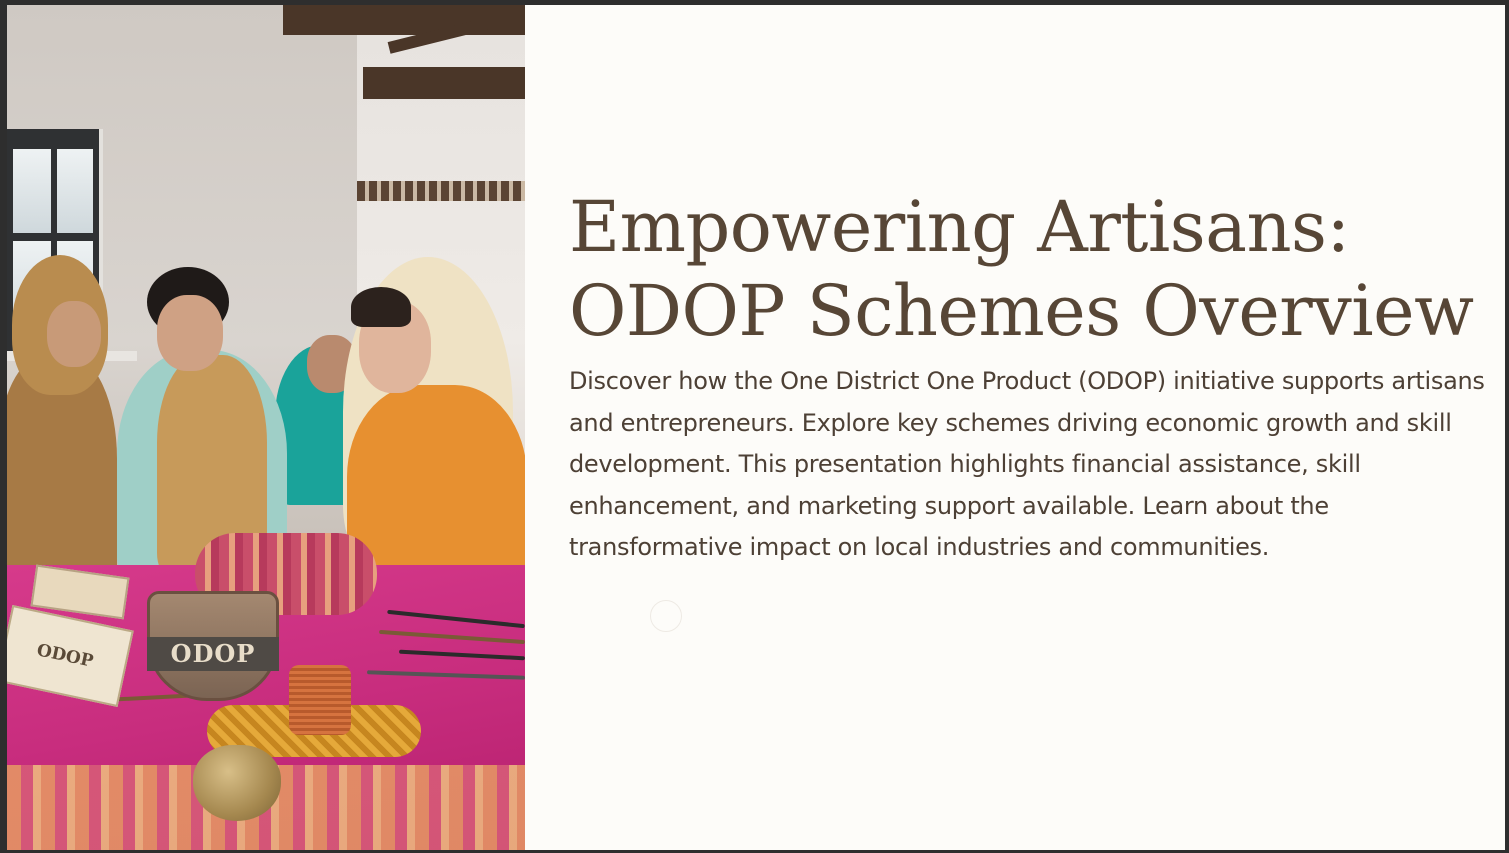 The width and height of the screenshot is (1509, 853). What do you see at coordinates (190, 333) in the screenshot?
I see `artisan-middle-face` at bounding box center [190, 333].